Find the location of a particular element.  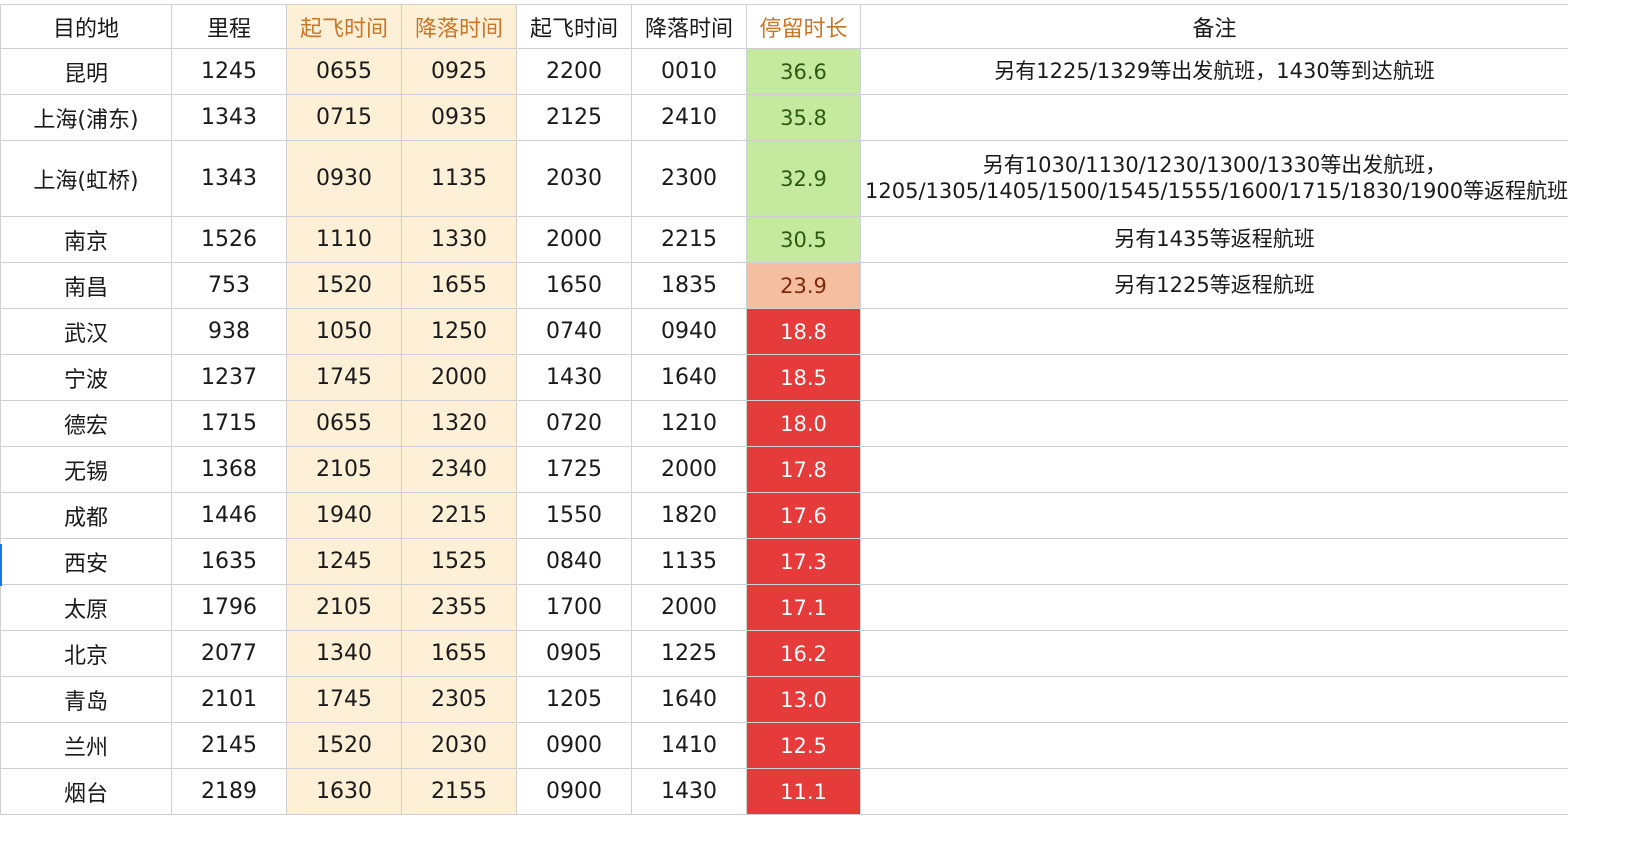

cell-destination: 南京 is located at coordinates (86, 239).